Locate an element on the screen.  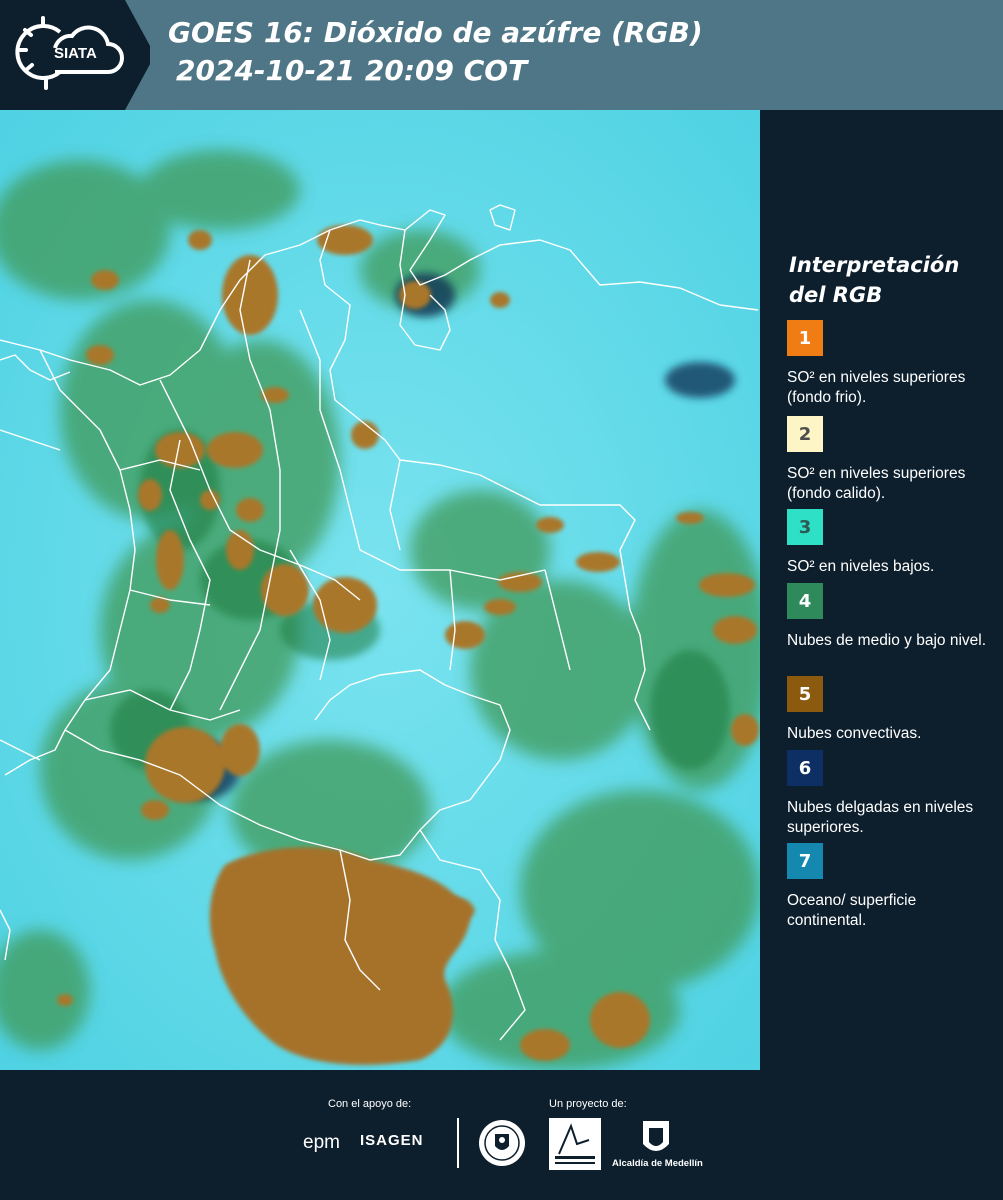
area-metropolitana-logo is located at coordinates (575, 1144).